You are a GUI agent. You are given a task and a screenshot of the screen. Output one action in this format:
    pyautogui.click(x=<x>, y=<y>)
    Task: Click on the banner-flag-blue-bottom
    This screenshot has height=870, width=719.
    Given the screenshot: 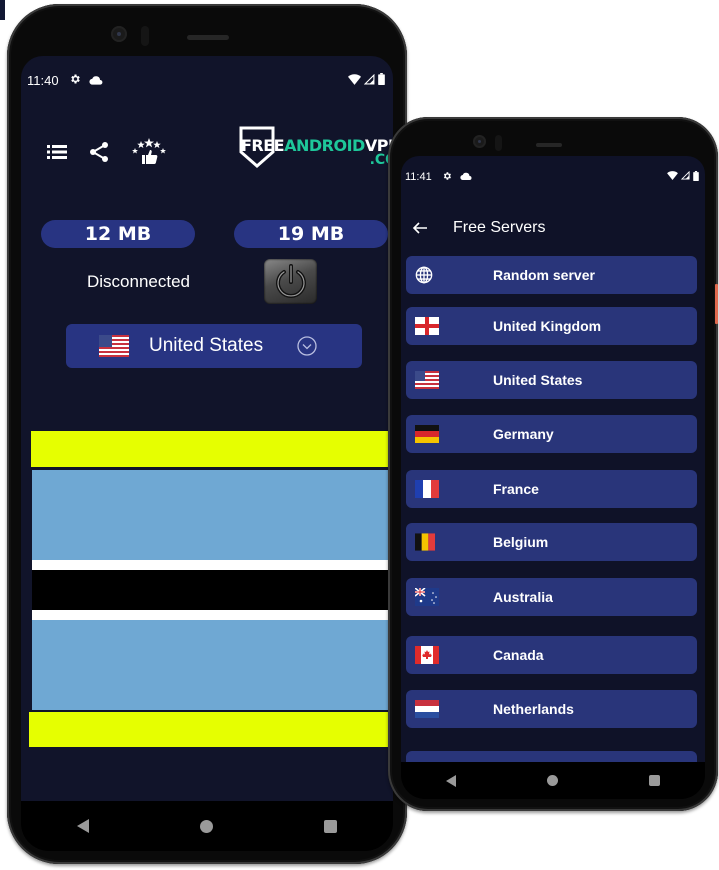 What is the action you would take?
    pyautogui.click(x=212, y=665)
    